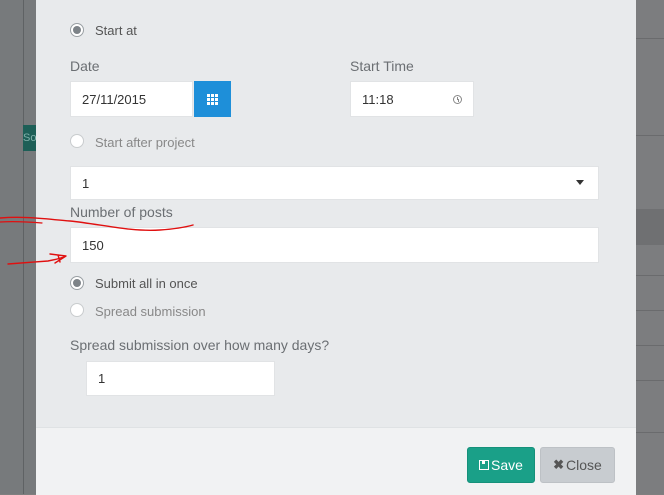  I want to click on start-at-label: Start at, so click(116, 30).